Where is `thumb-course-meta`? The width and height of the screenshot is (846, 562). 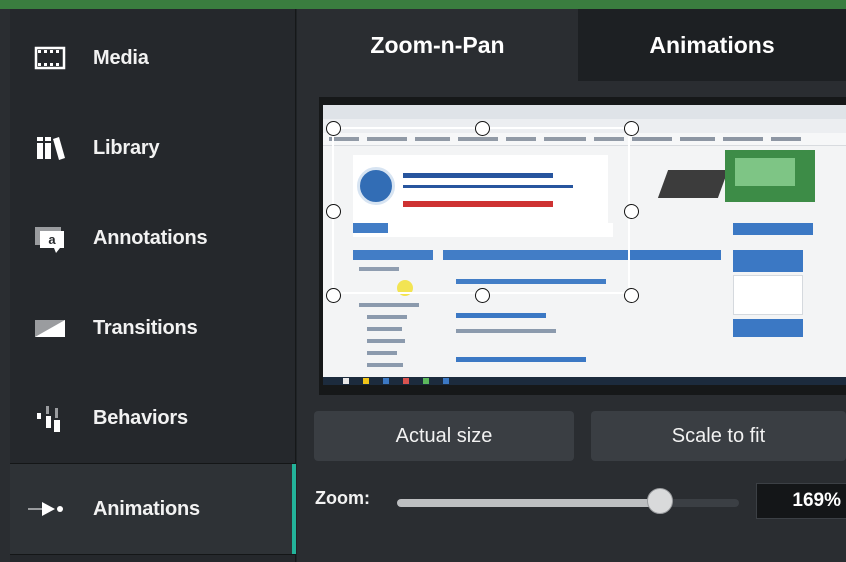
thumb-course-meta is located at coordinates (506, 331).